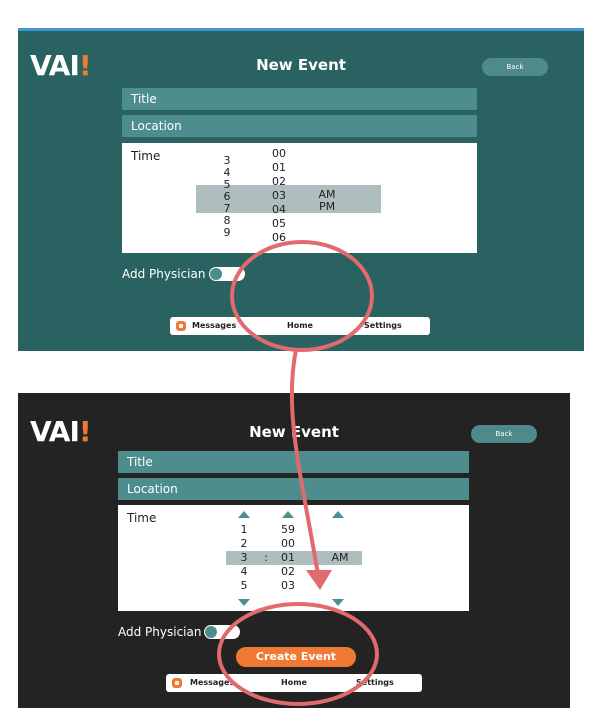 The height and width of the screenshot is (720, 594). What do you see at coordinates (244, 558) in the screenshot?
I see `hour-column: 1 2 3 4 5` at bounding box center [244, 558].